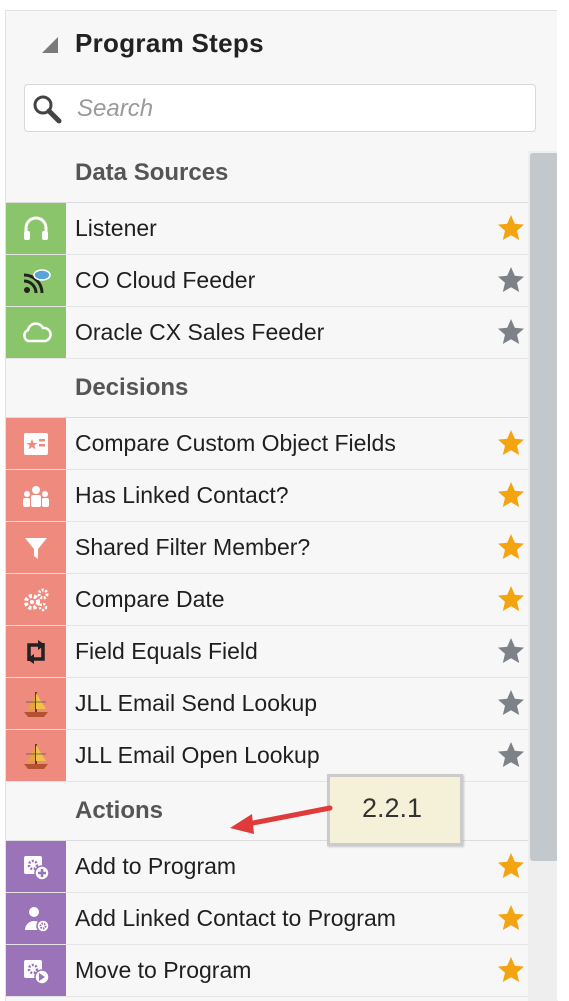 This screenshot has width=569, height=1001. I want to click on step-item-add-to-program: Add to Program, so click(267, 867).